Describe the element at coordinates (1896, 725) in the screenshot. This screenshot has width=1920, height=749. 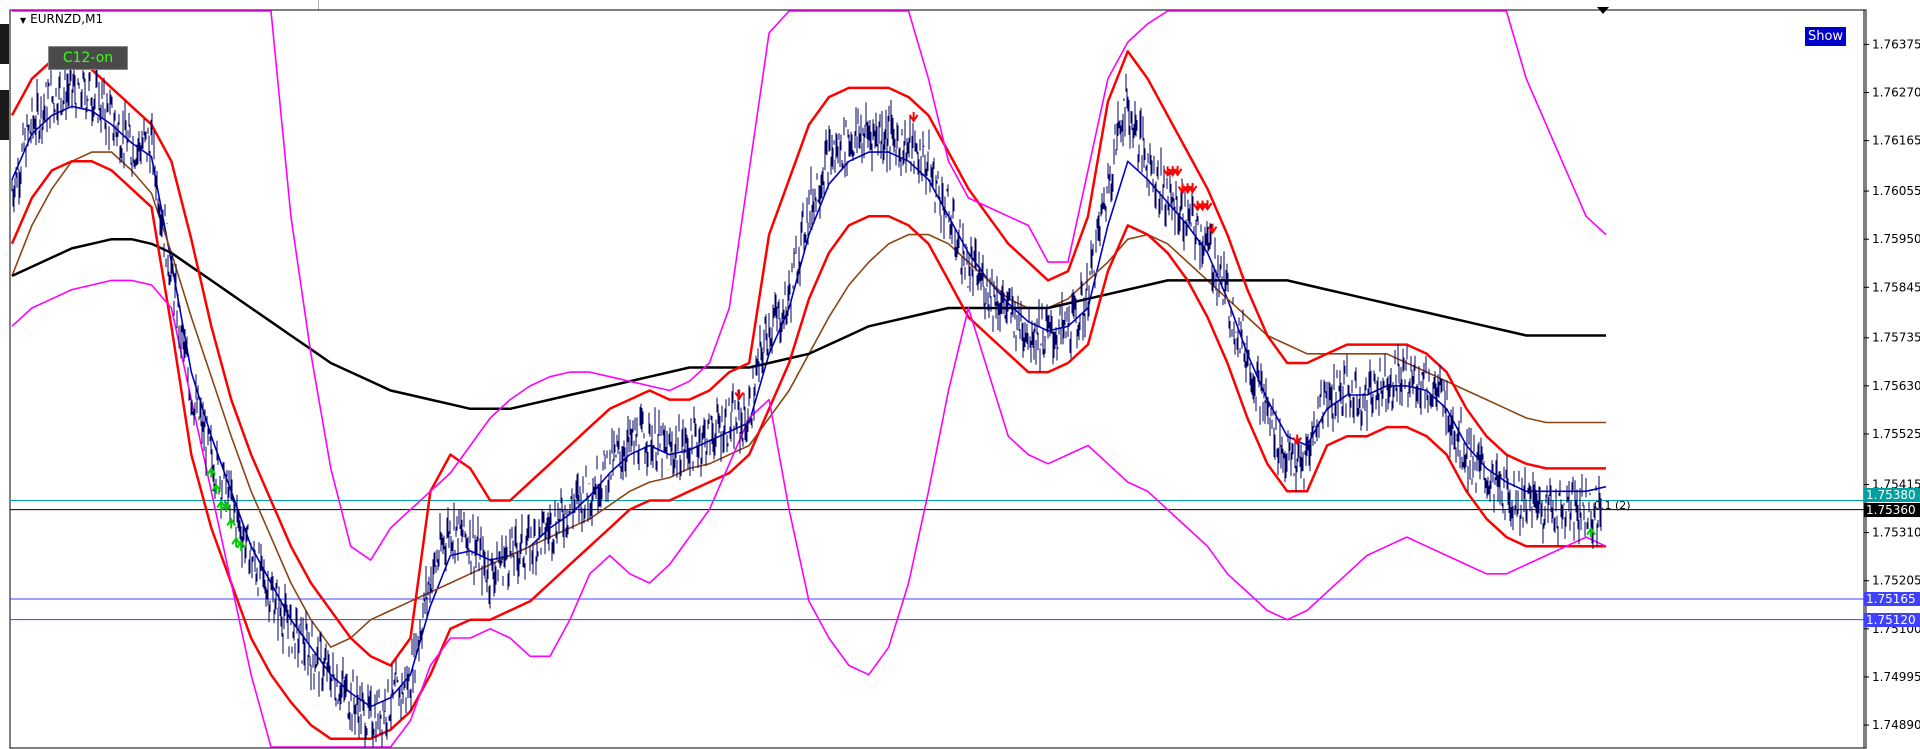
I see `y-tick-label: 1.74890` at that location.